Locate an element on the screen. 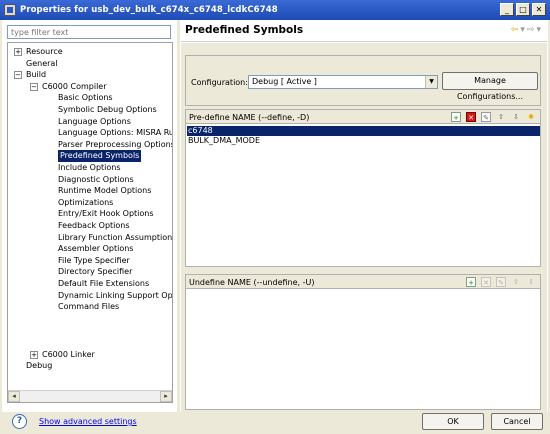 This screenshot has width=550, height=434. tree-item-label: Runtime Model Options is located at coordinates (105, 191).